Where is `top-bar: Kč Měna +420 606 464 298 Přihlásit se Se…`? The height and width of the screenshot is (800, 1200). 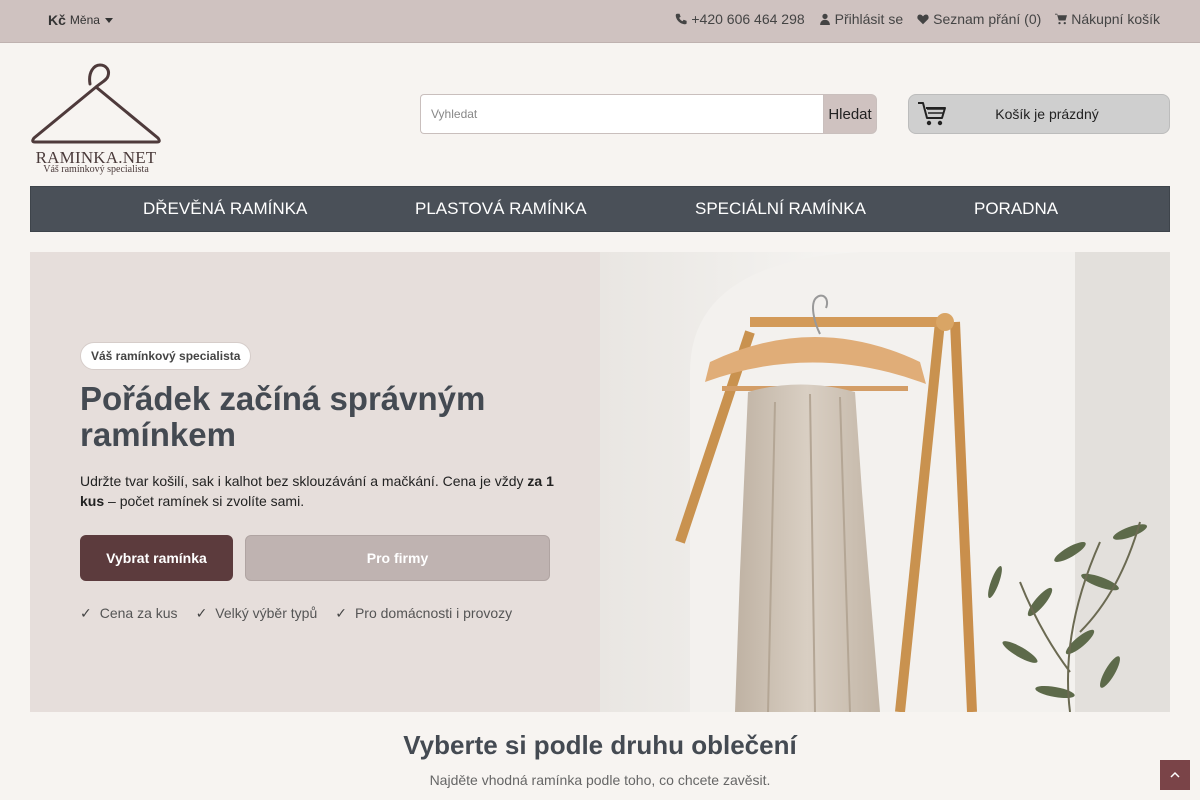
top-bar: Kč Měna +420 606 464 298 Přihlásit se Se… is located at coordinates (600, 21).